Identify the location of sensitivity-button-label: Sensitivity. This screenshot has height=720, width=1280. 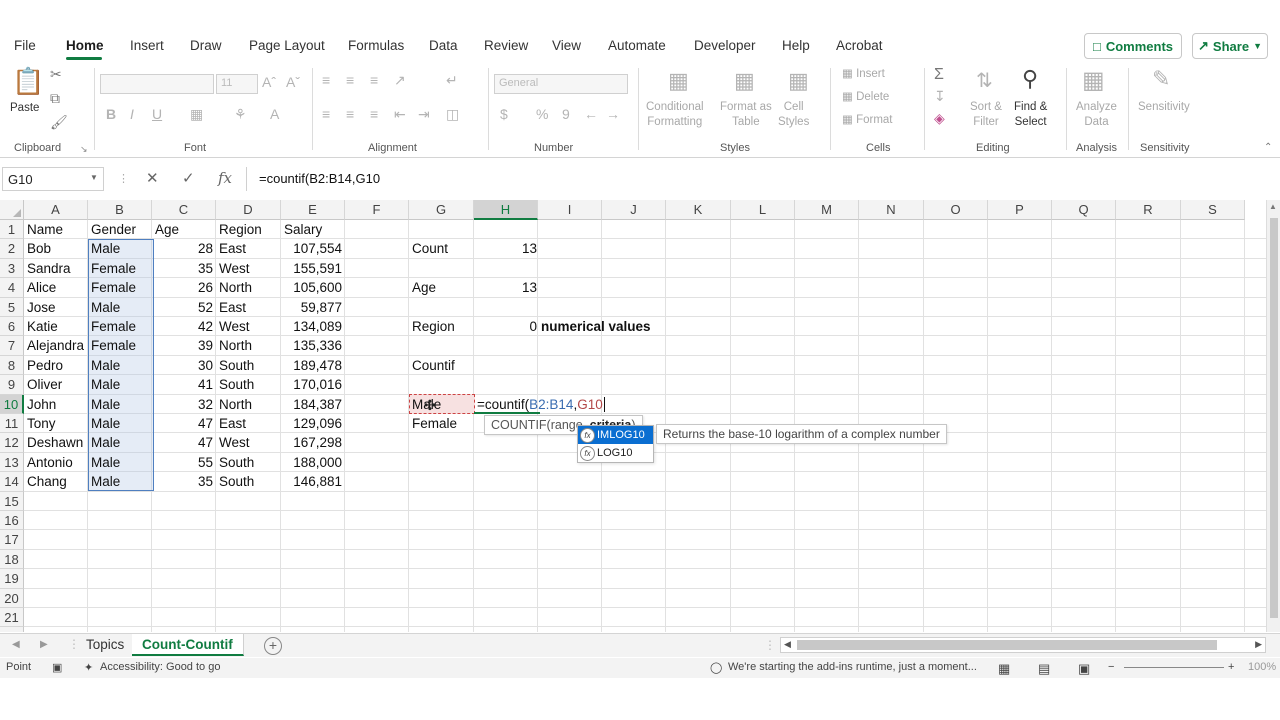
(1164, 107).